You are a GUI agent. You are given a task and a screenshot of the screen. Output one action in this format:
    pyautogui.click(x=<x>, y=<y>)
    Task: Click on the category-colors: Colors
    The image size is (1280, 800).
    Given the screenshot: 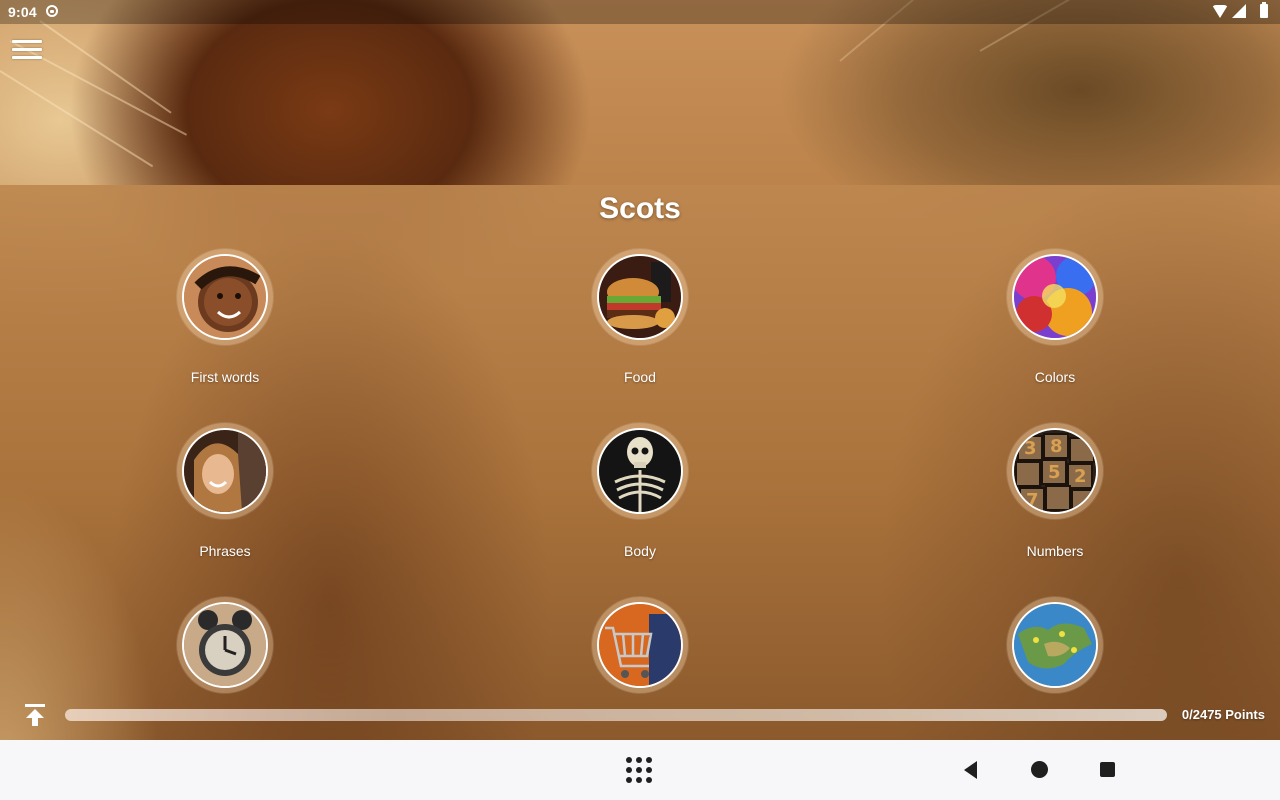 What is the action you would take?
    pyautogui.click(x=1055, y=324)
    